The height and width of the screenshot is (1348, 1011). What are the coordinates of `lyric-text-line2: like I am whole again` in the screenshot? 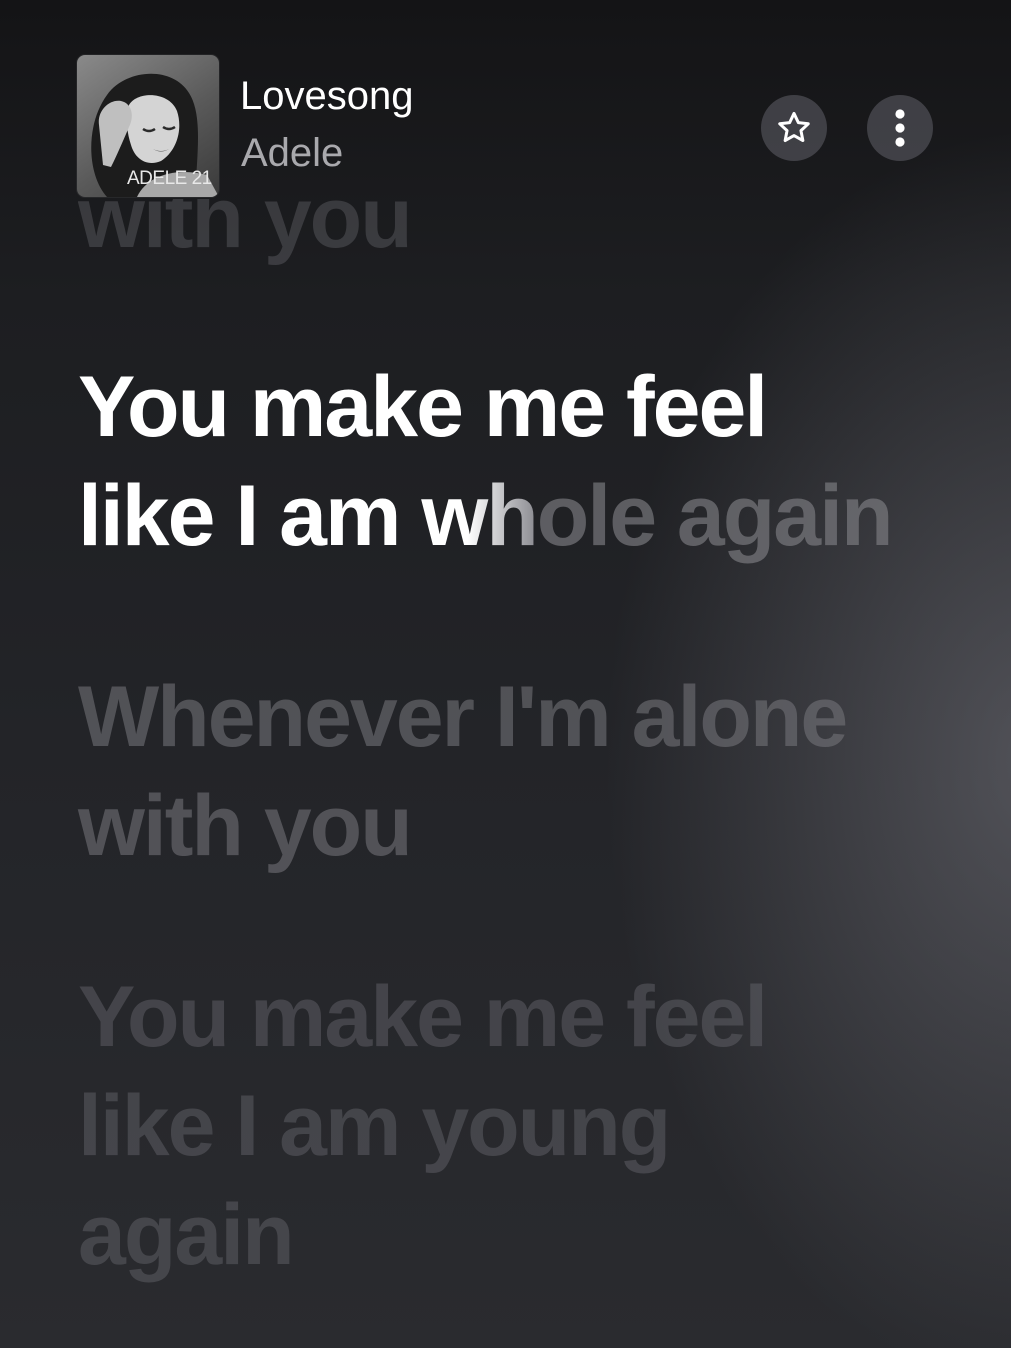 It's located at (486, 516).